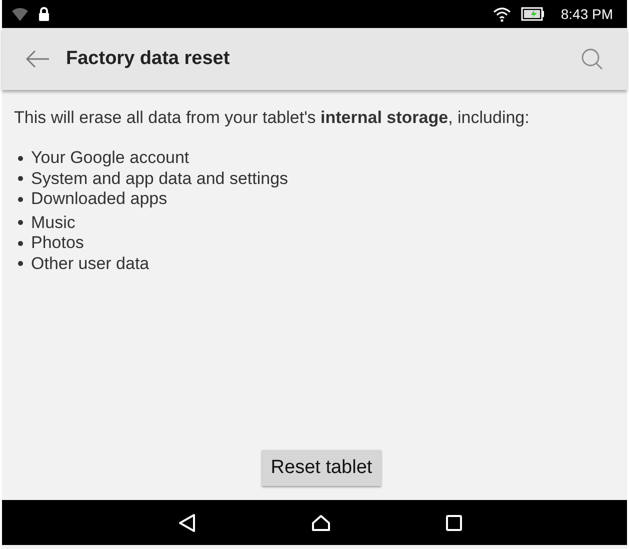  I want to click on list-item: Music, so click(53, 222).